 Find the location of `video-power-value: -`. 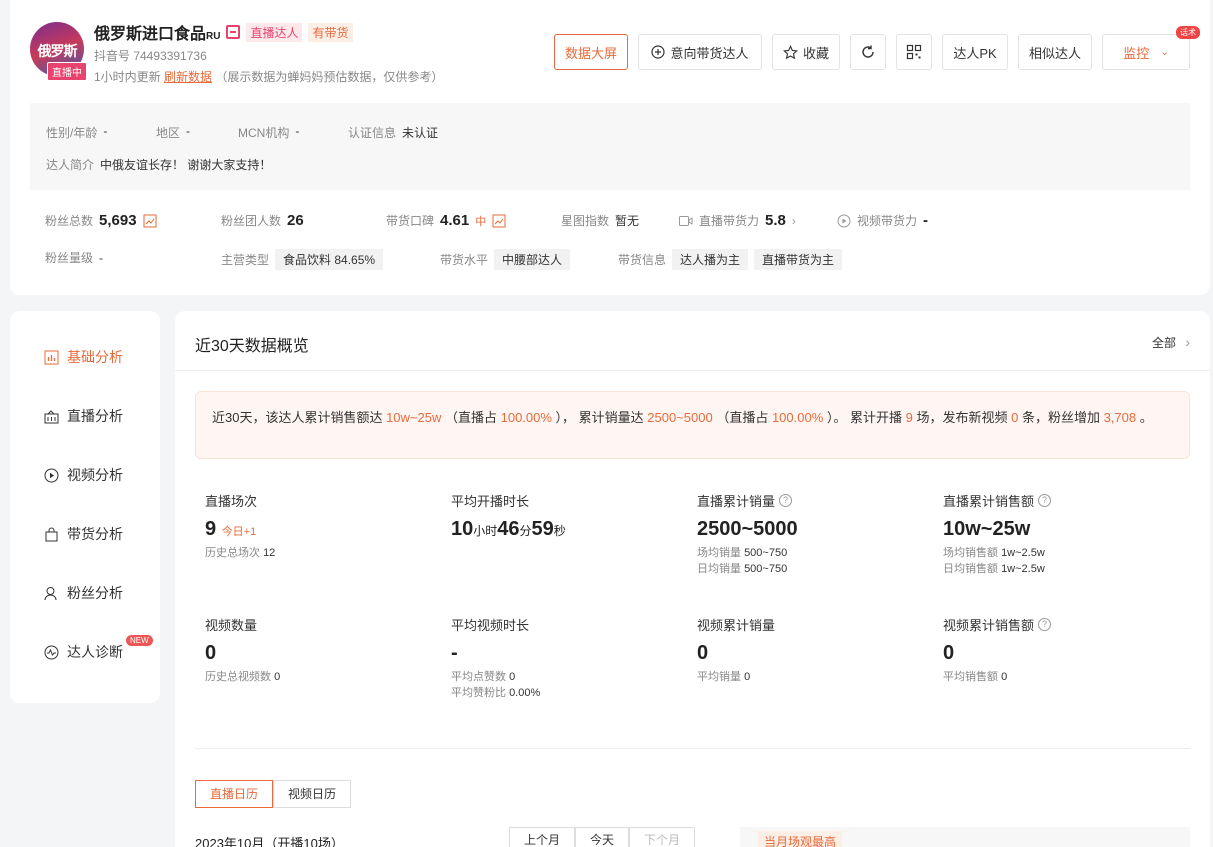

video-power-value: - is located at coordinates (926, 220).